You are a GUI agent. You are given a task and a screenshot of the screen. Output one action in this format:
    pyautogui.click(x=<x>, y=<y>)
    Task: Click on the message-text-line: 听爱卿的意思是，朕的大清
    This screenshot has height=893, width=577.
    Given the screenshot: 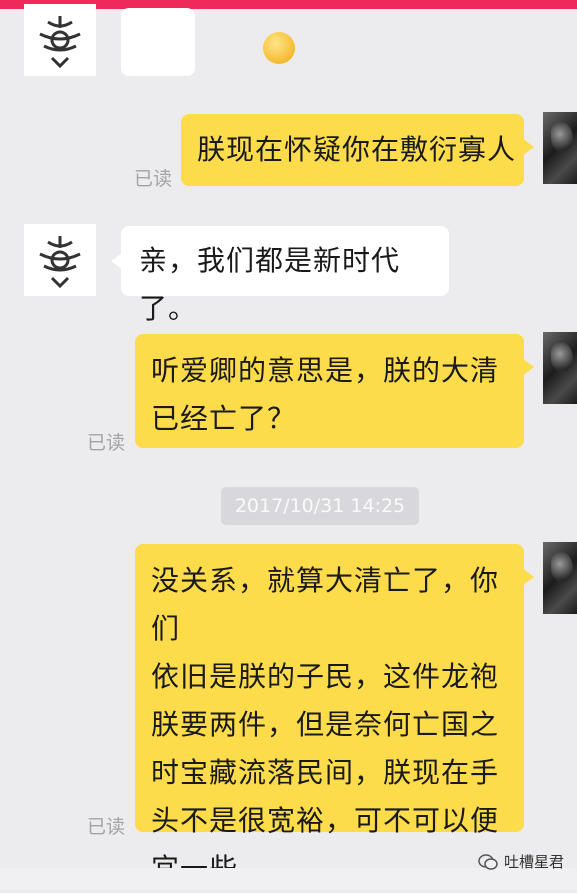 What is the action you would take?
    pyautogui.click(x=325, y=370)
    